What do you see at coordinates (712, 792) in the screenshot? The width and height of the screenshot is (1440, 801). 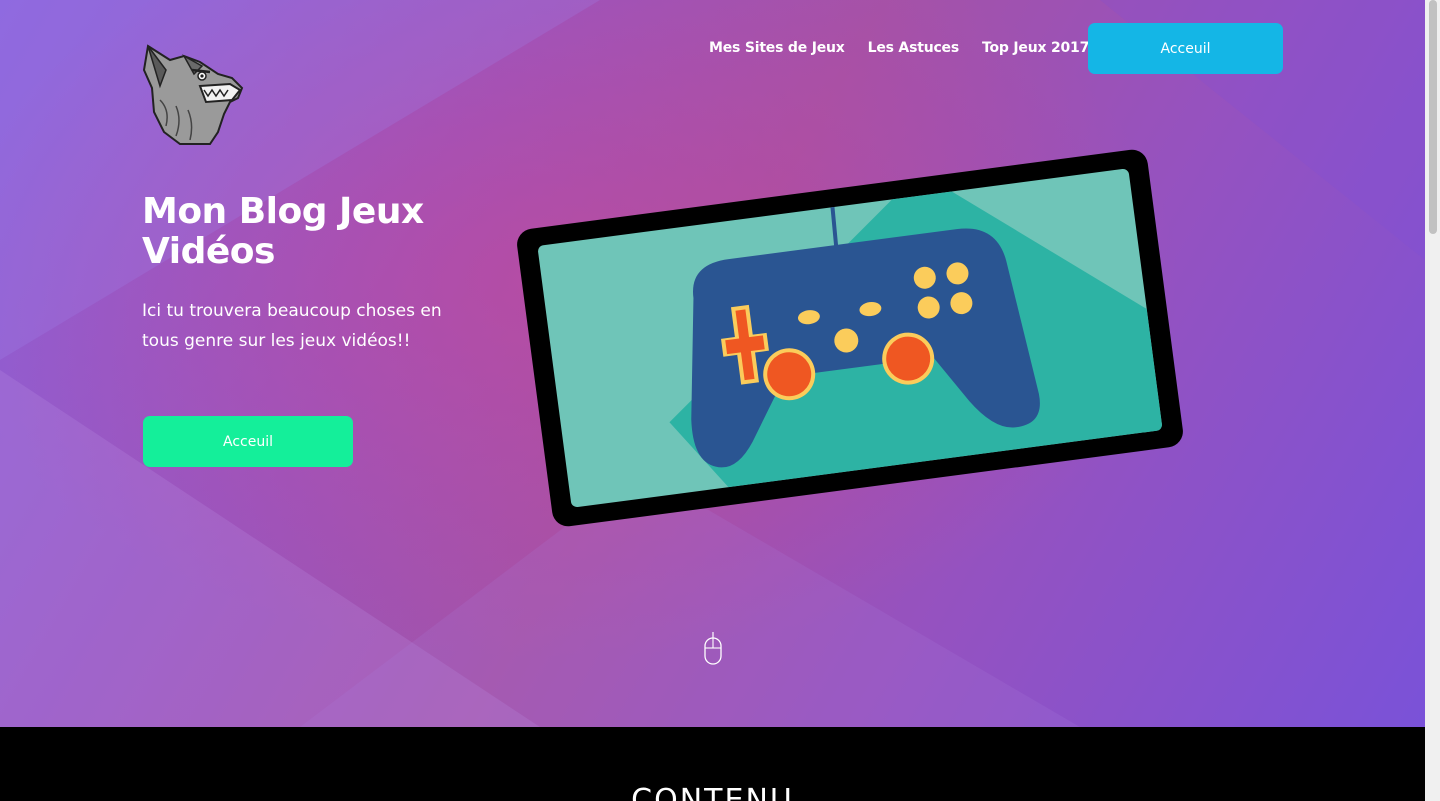 I see `content-section-title: CONTENU` at bounding box center [712, 792].